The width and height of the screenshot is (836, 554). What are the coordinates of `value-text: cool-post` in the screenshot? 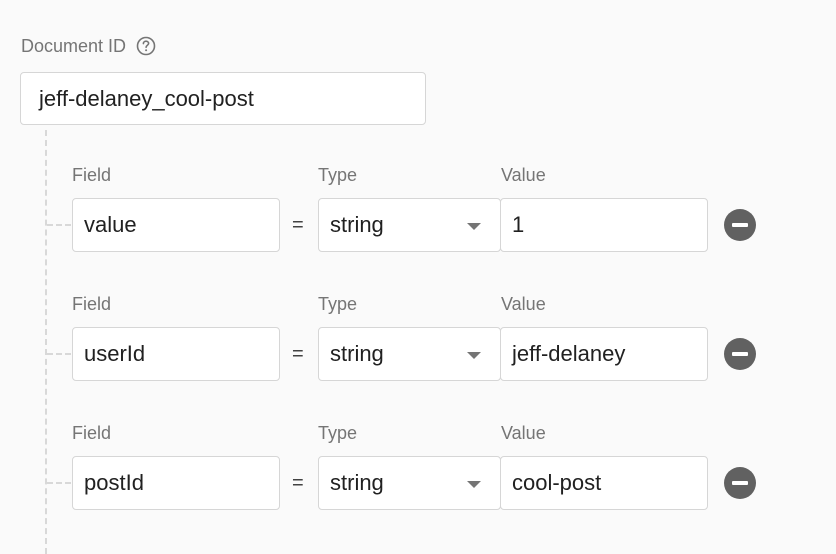 It's located at (557, 482).